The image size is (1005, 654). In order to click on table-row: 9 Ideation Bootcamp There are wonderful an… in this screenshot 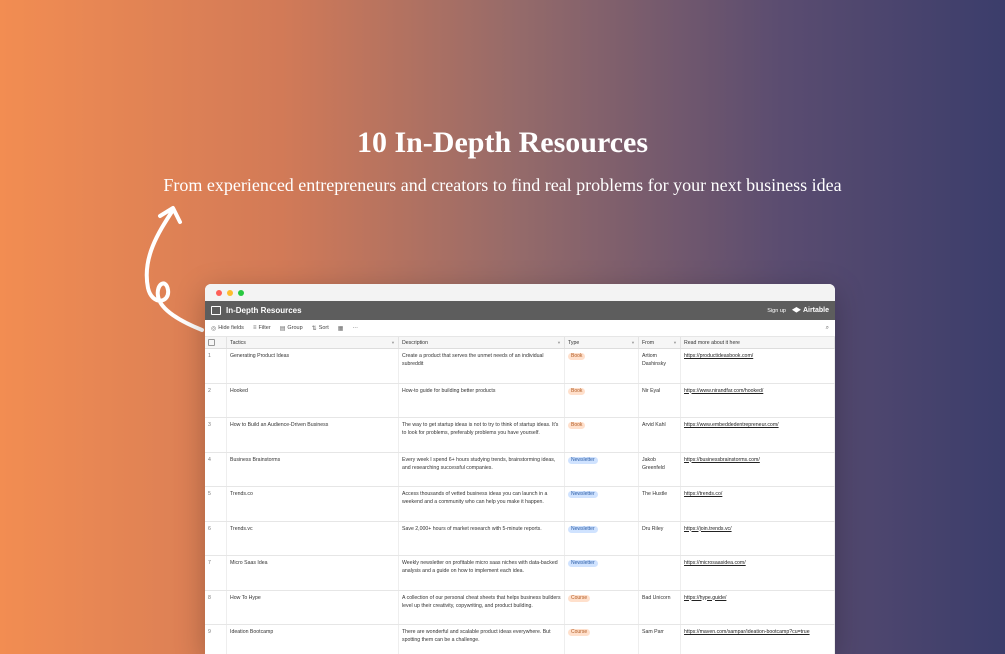, I will do `click(520, 639)`.